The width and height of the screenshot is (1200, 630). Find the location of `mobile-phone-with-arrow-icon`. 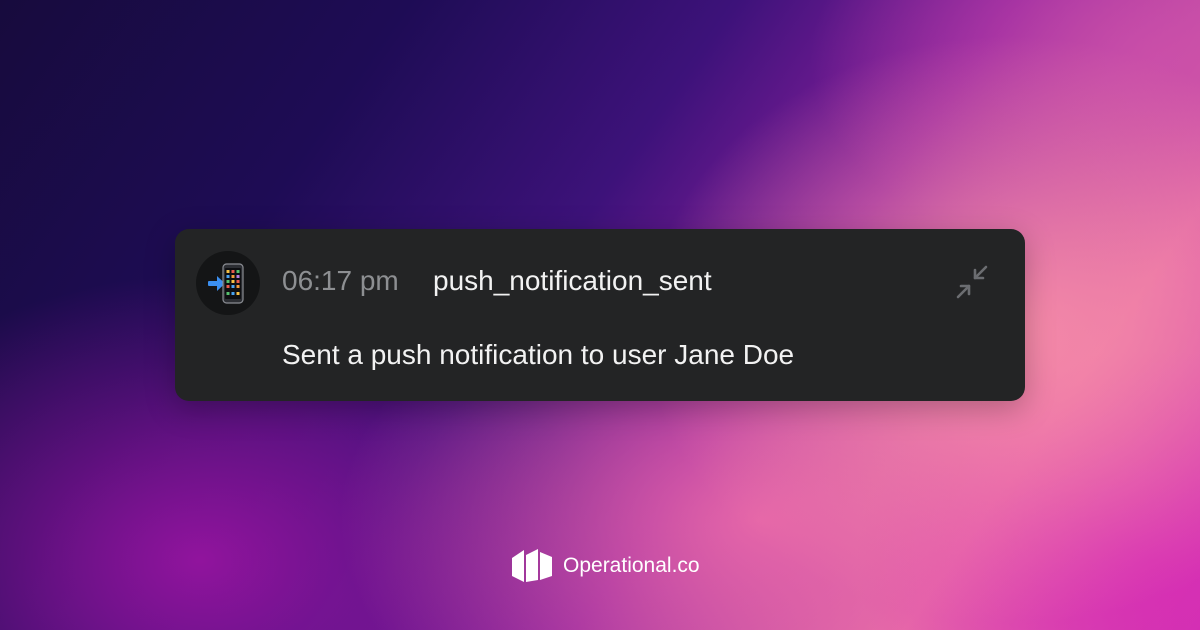

mobile-phone-with-arrow-icon is located at coordinates (226, 283).